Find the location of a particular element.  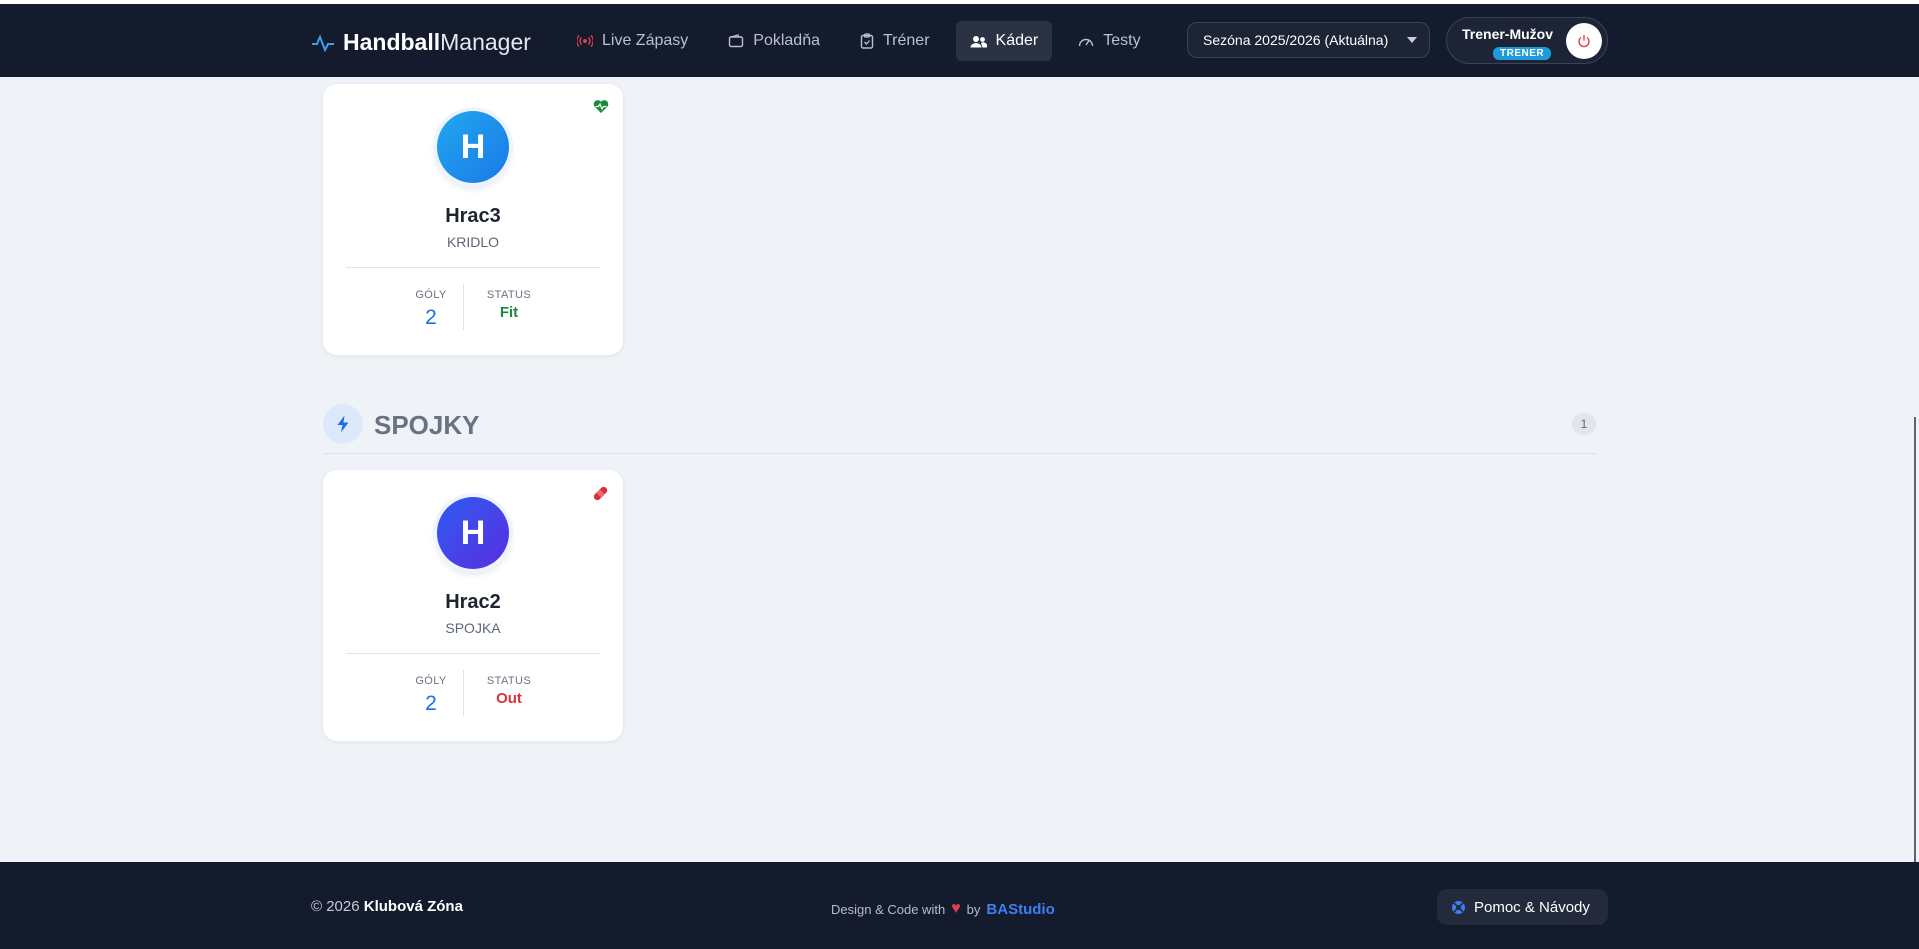

season-select: Sezóna 2025/2026 (Aktuálna) is located at coordinates (1308, 40).